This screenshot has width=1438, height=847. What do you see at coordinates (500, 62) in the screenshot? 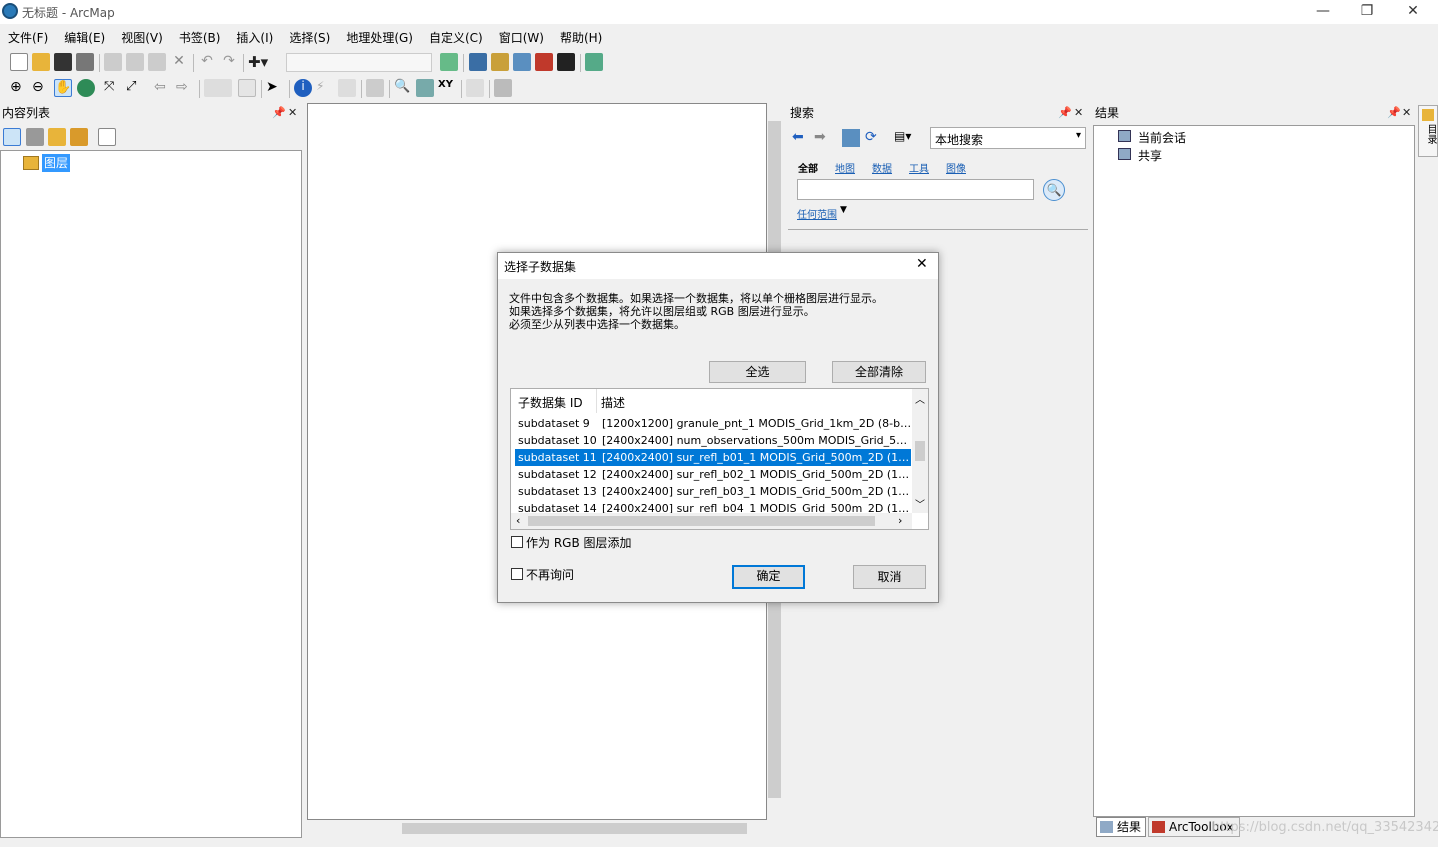
I see `catalog-window-icon` at bounding box center [500, 62].